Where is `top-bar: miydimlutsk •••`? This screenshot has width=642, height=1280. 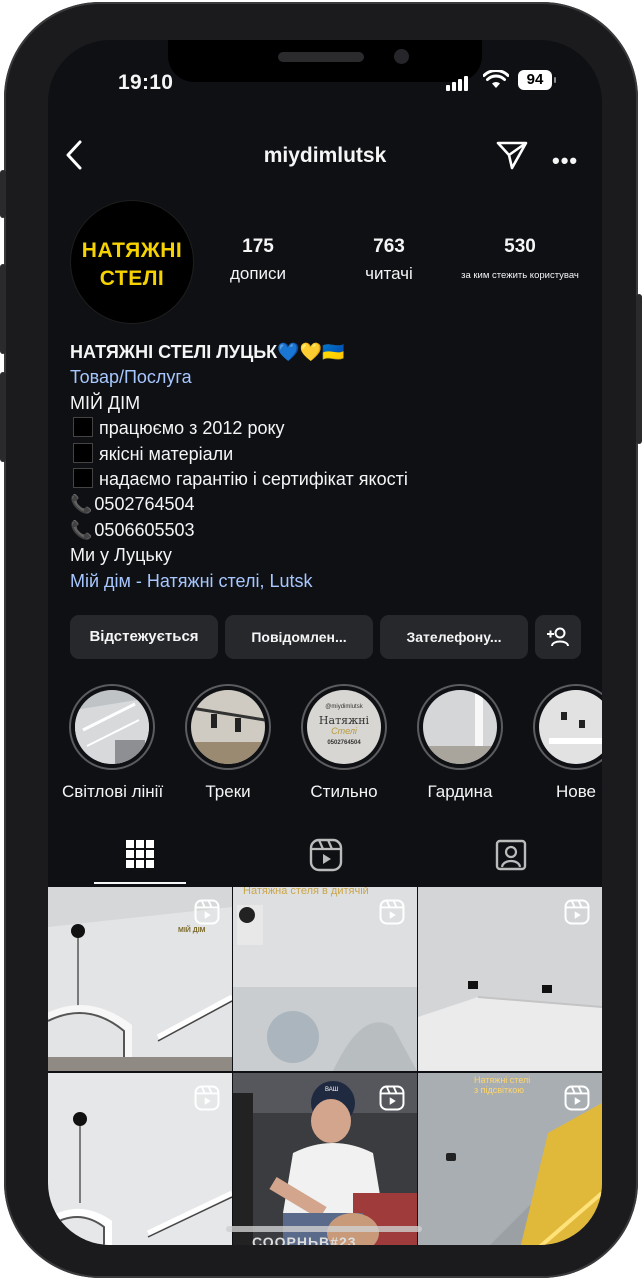
top-bar: miydimlutsk ••• is located at coordinates (325, 156).